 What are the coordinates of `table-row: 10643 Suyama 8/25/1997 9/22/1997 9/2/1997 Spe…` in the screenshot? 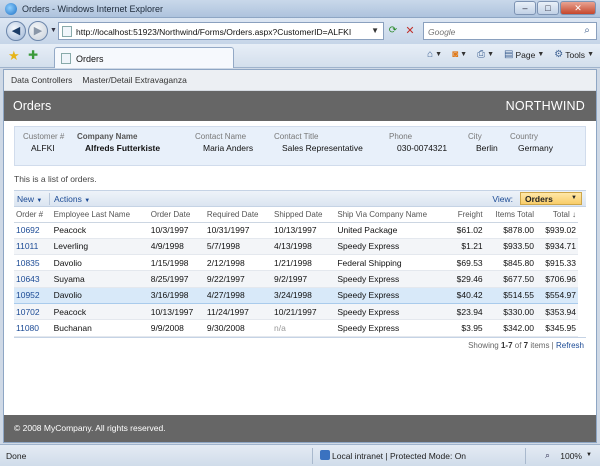 It's located at (296, 279).